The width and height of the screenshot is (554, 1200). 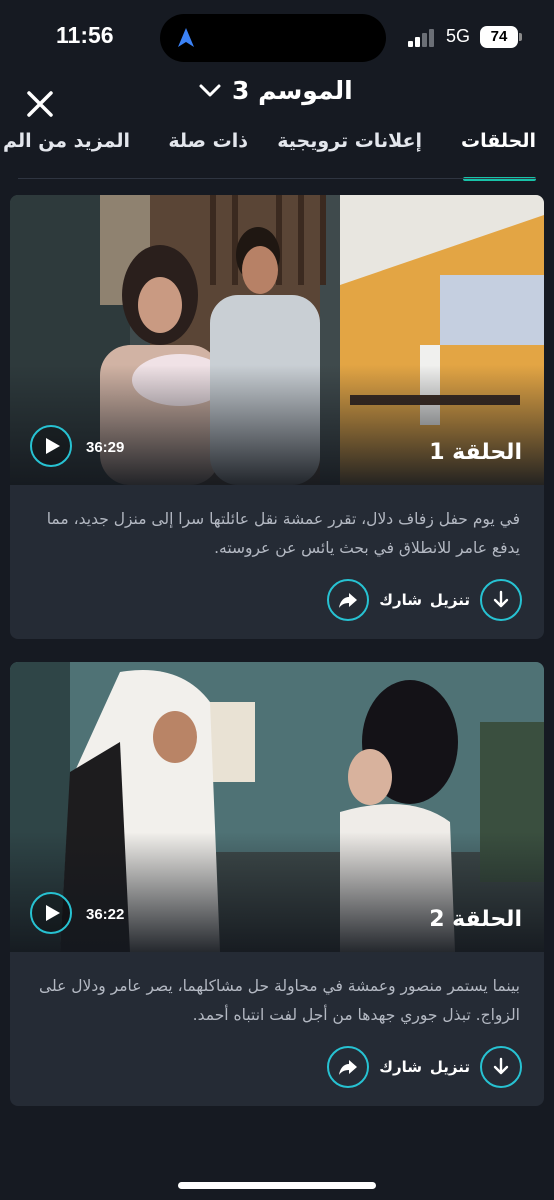 What do you see at coordinates (458, 36) in the screenshot?
I see `network-type: 5G` at bounding box center [458, 36].